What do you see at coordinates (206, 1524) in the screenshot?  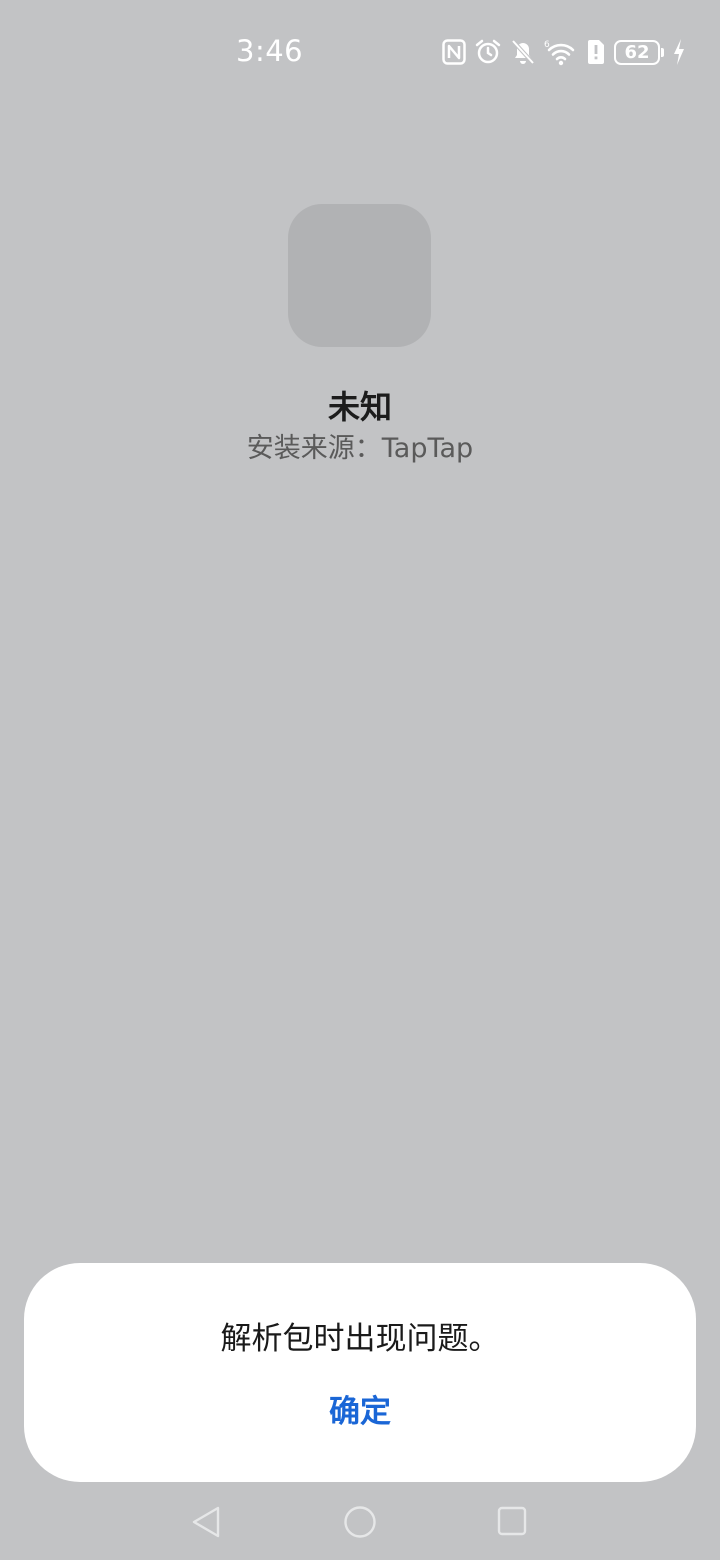 I see `back-icon` at bounding box center [206, 1524].